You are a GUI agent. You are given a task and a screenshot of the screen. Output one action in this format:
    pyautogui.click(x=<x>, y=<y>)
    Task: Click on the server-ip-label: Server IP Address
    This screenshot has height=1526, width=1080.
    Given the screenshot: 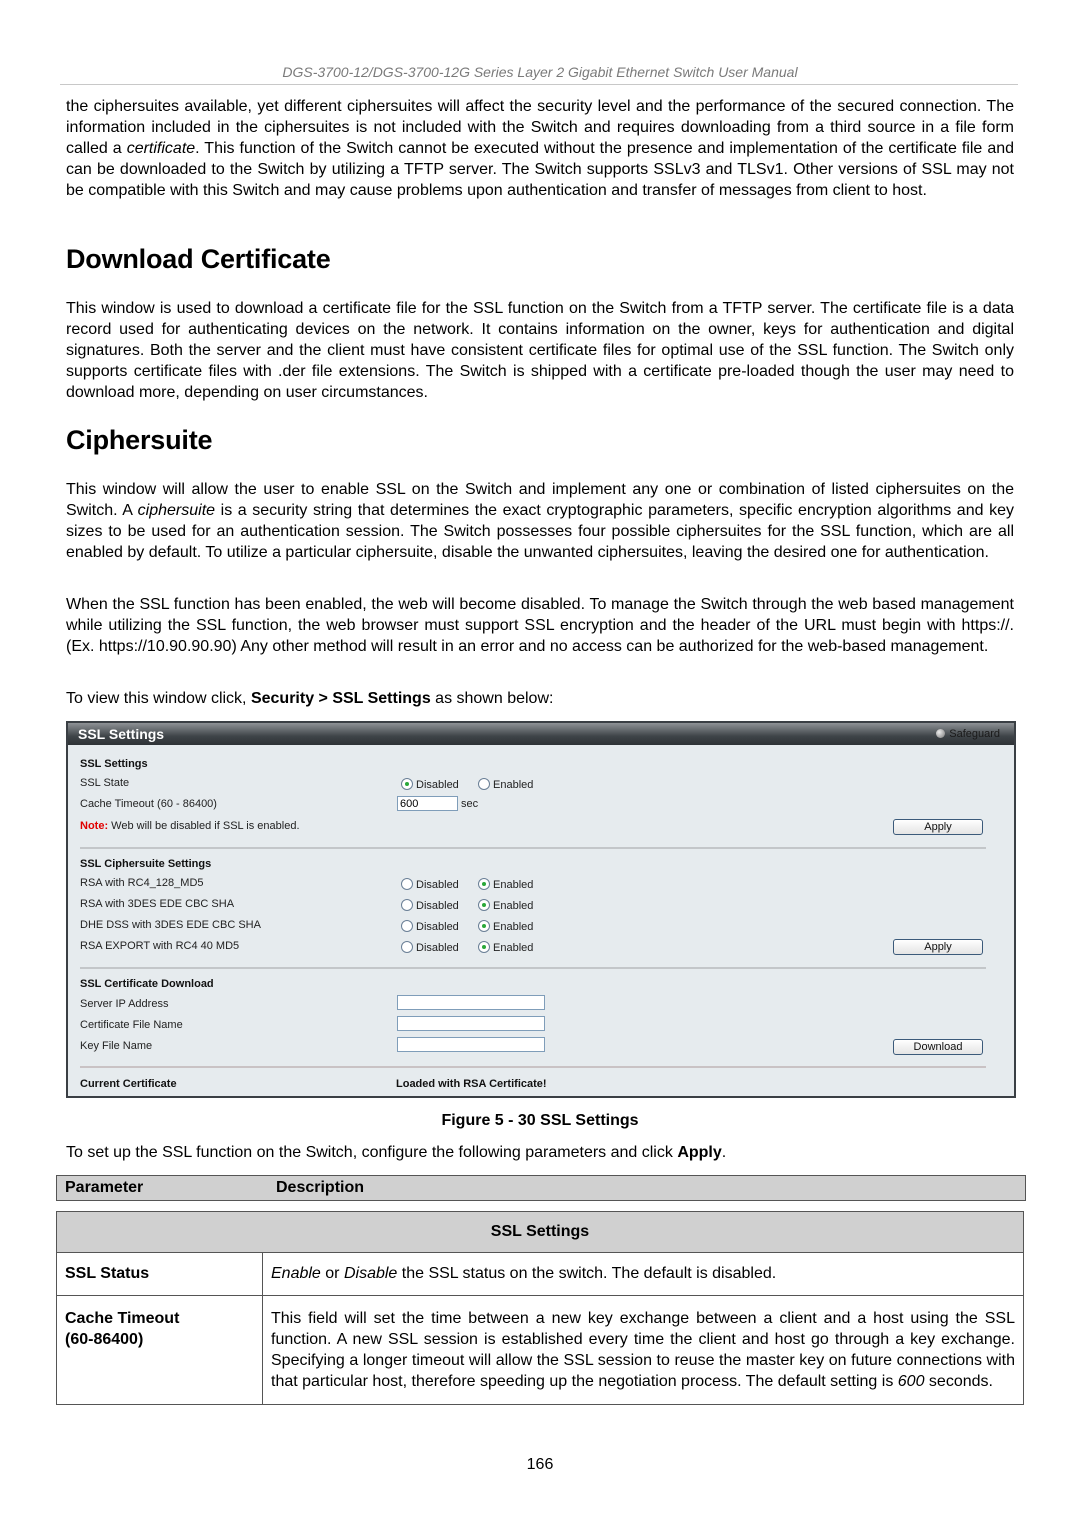 What is the action you would take?
    pyautogui.click(x=124, y=1004)
    